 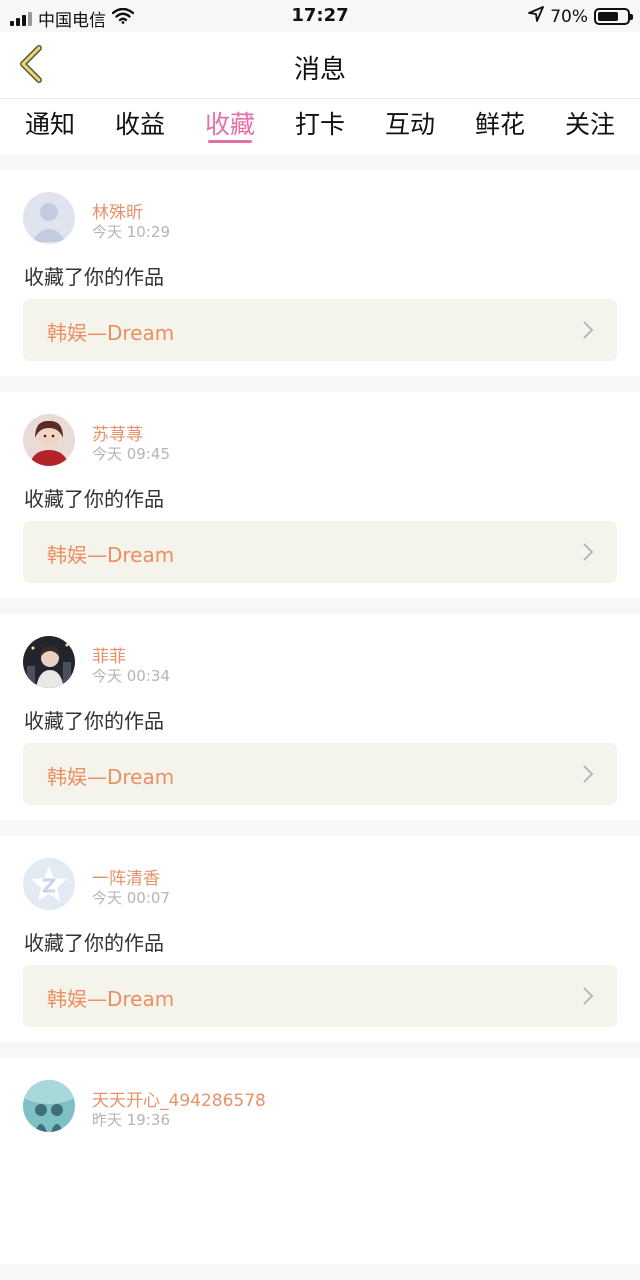 What do you see at coordinates (179, 1098) in the screenshot?
I see `user-name: 天天开心_494286578` at bounding box center [179, 1098].